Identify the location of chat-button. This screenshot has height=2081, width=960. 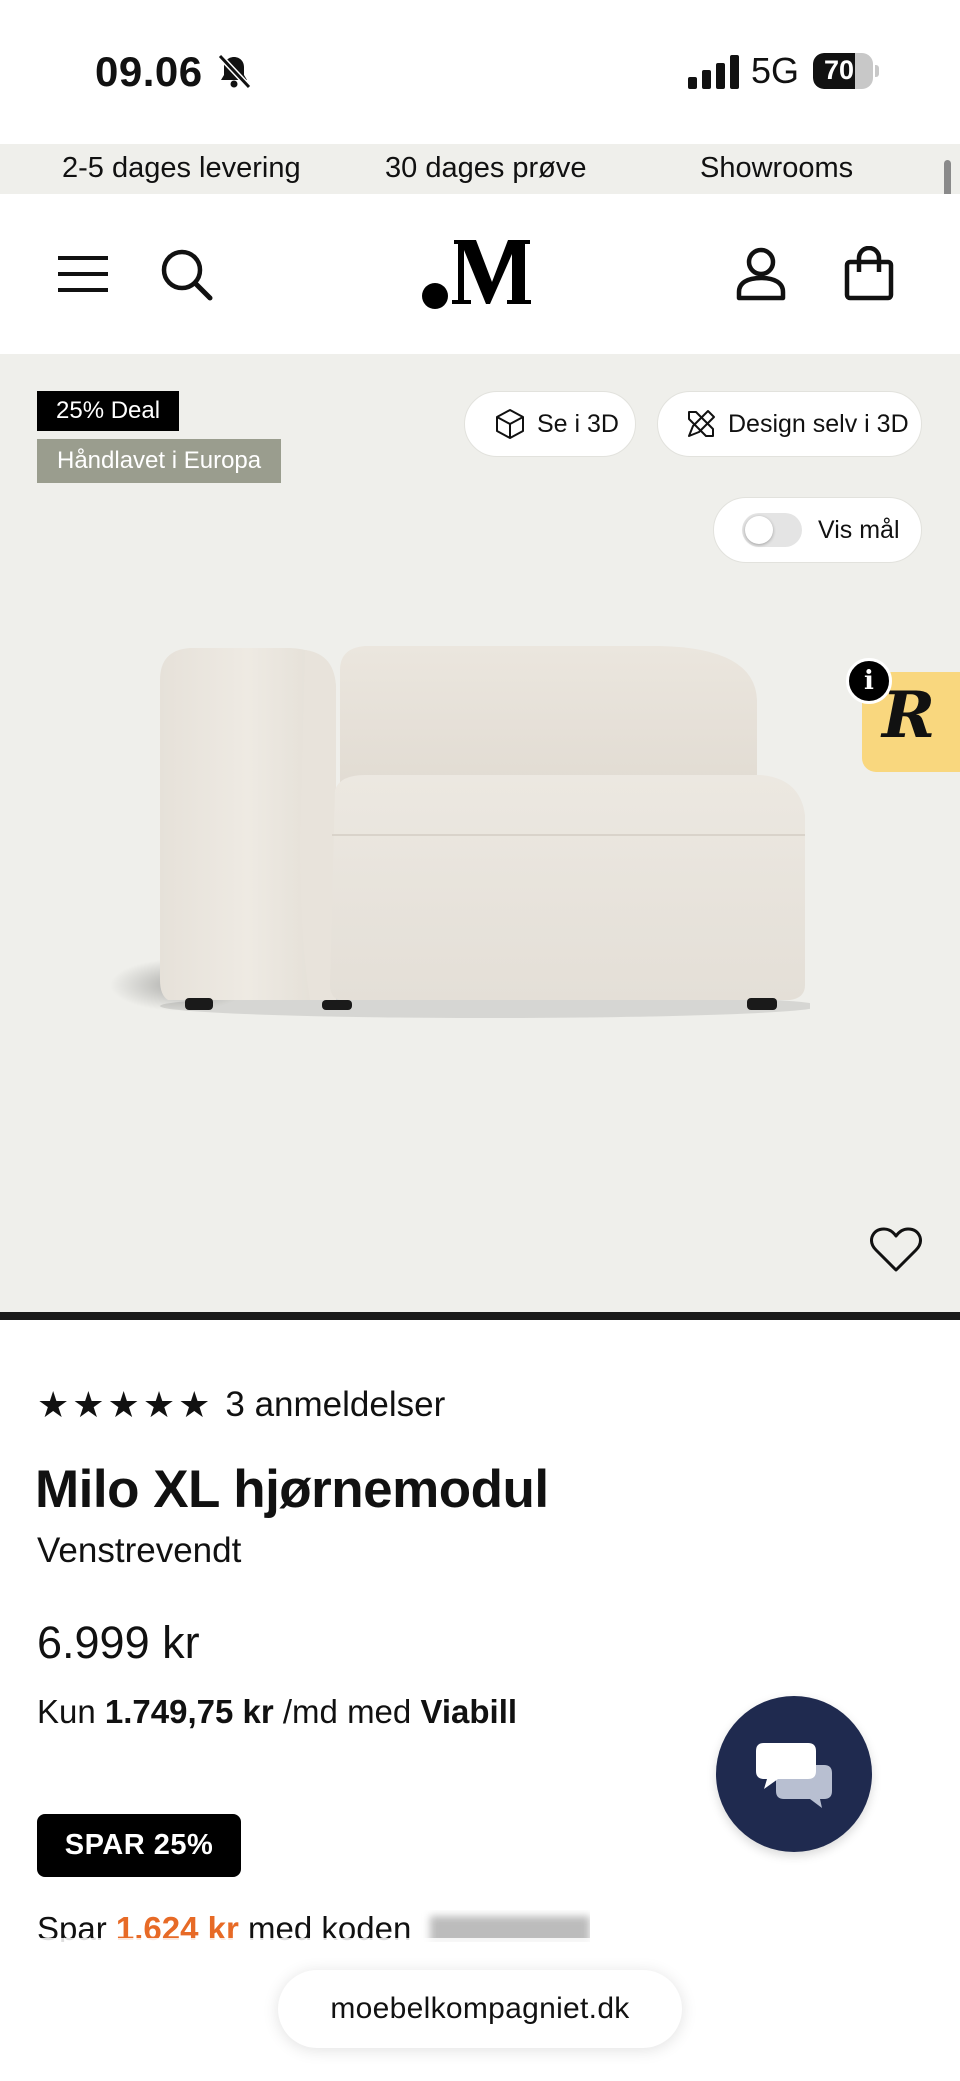
(794, 1774).